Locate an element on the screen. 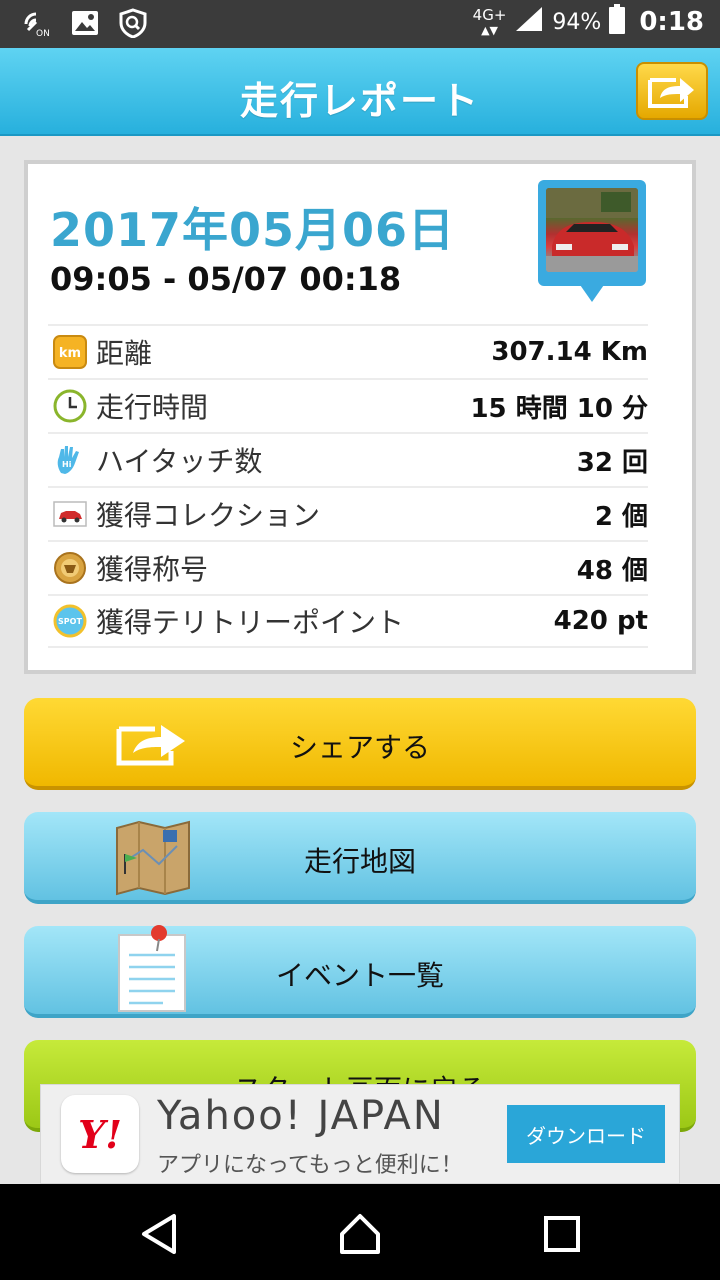 This screenshot has height=1280, width=720. home-icon is located at coordinates (360, 1234).